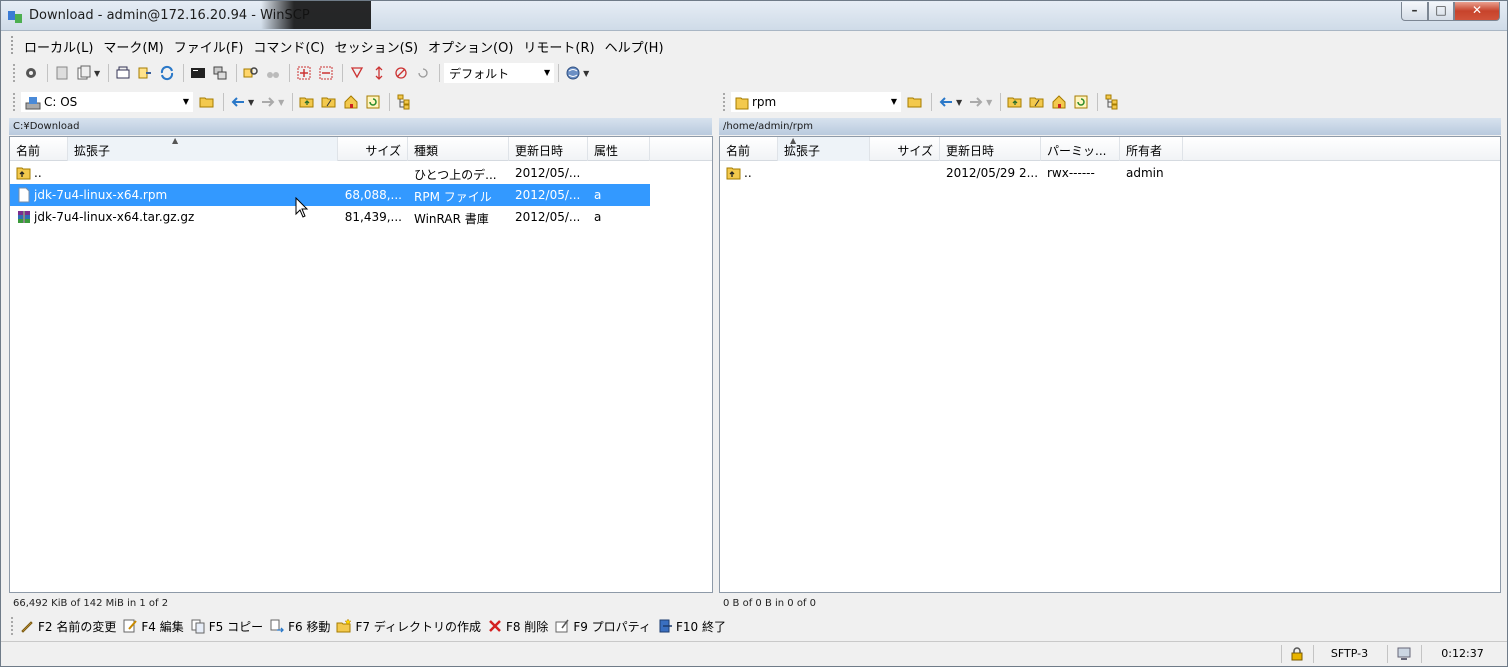 The width and height of the screenshot is (1508, 667). I want to click on file-name: .., so click(38, 173).